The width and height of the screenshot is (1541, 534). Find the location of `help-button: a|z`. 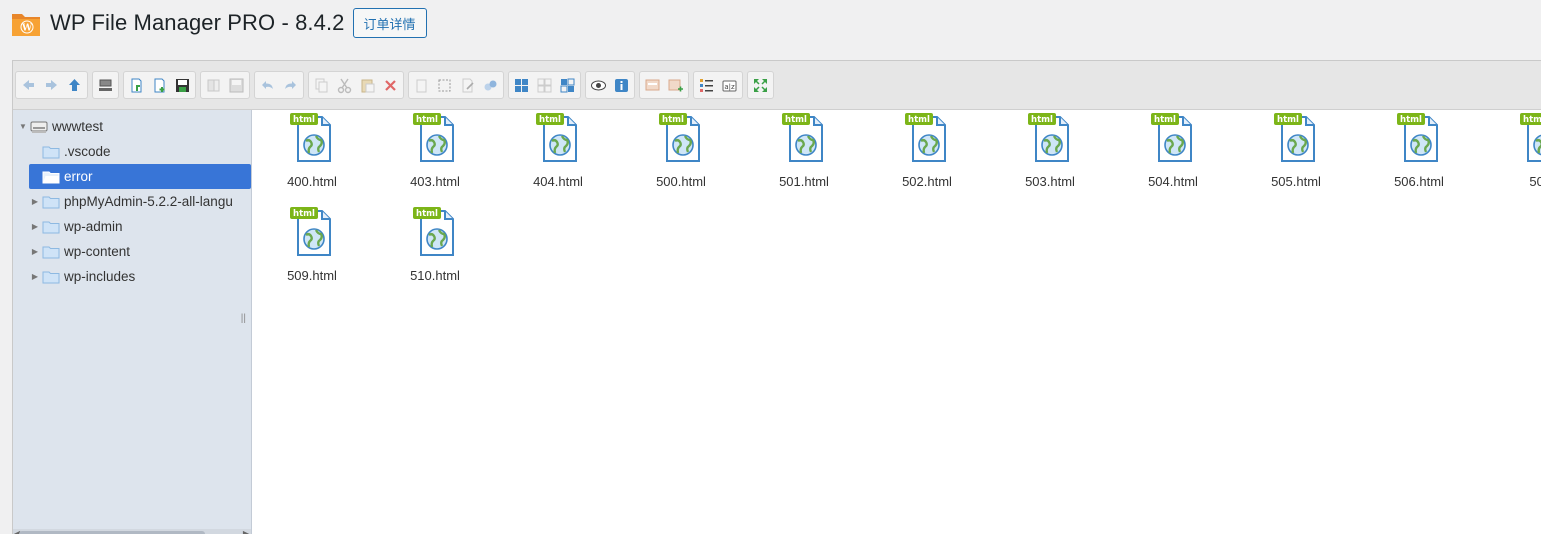

help-button: a|z is located at coordinates (729, 85).